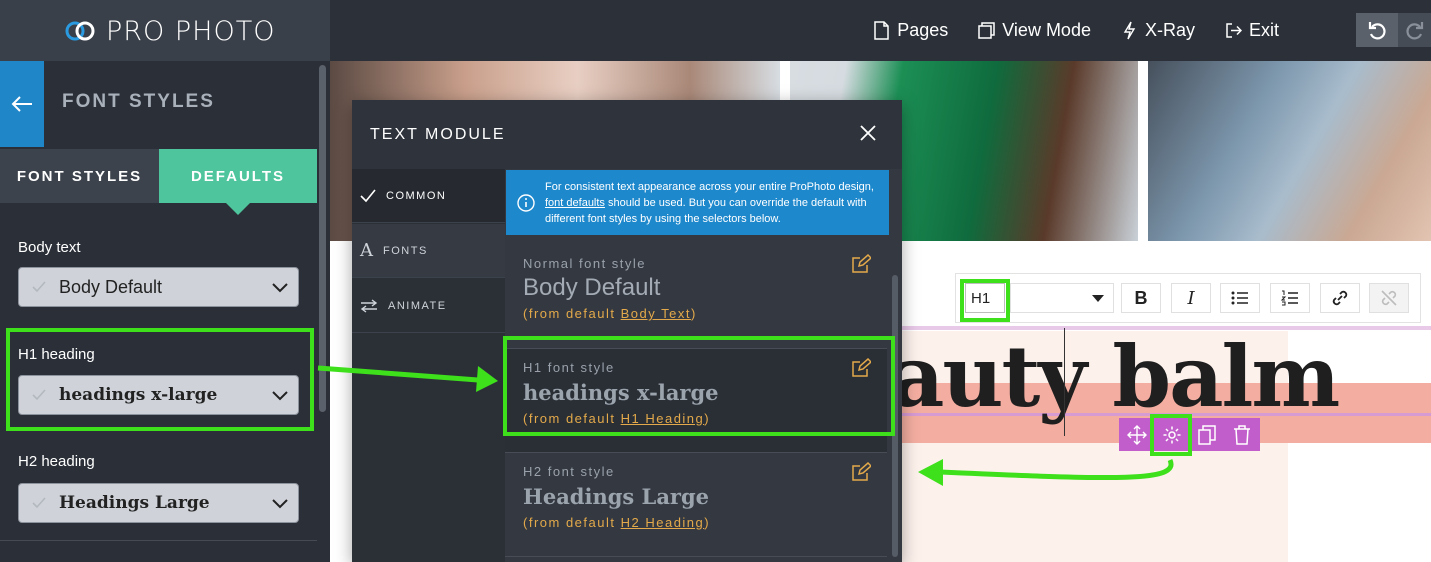  I want to click on info-icon, so click(526, 203).